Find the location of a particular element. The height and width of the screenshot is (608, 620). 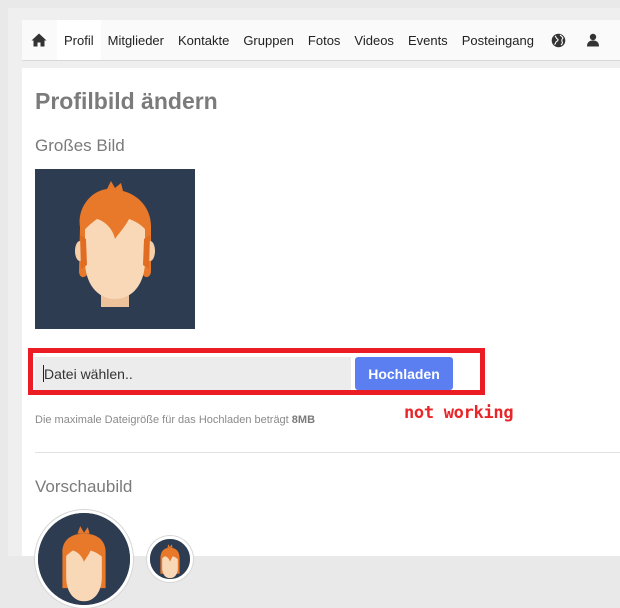

nav-item-label: Kontakte is located at coordinates (203, 40).